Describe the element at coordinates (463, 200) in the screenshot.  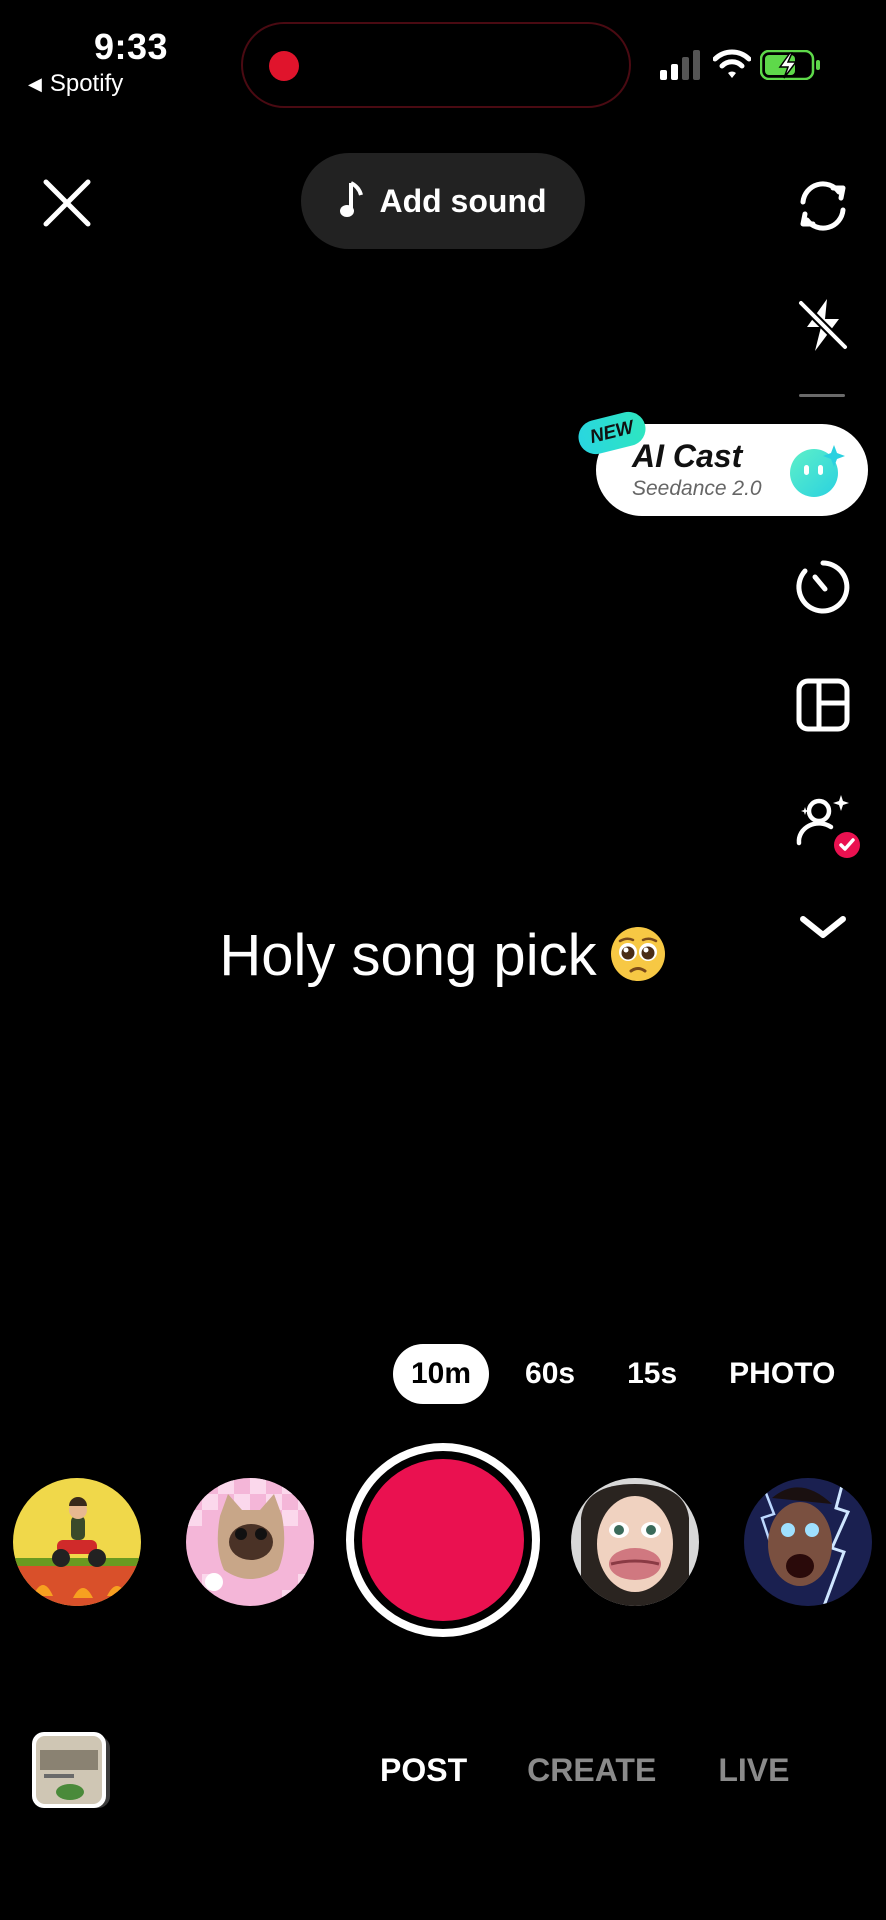
I see `add-sound-label: Add sound` at that location.